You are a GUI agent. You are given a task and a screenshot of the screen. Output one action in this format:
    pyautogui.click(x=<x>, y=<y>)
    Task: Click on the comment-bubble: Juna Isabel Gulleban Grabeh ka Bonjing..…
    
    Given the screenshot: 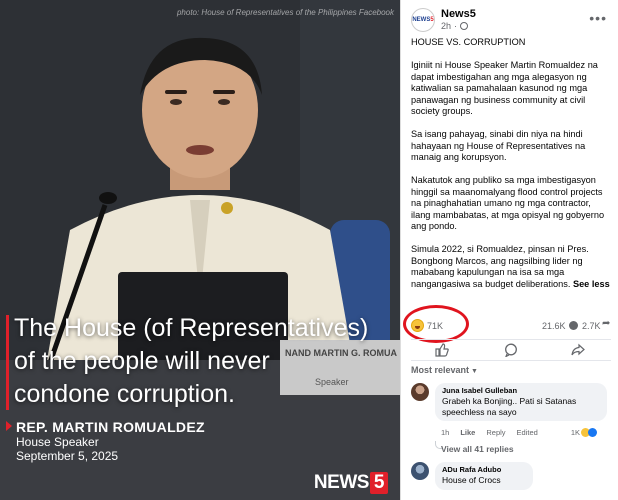 What is the action you would take?
    pyautogui.click(x=521, y=402)
    